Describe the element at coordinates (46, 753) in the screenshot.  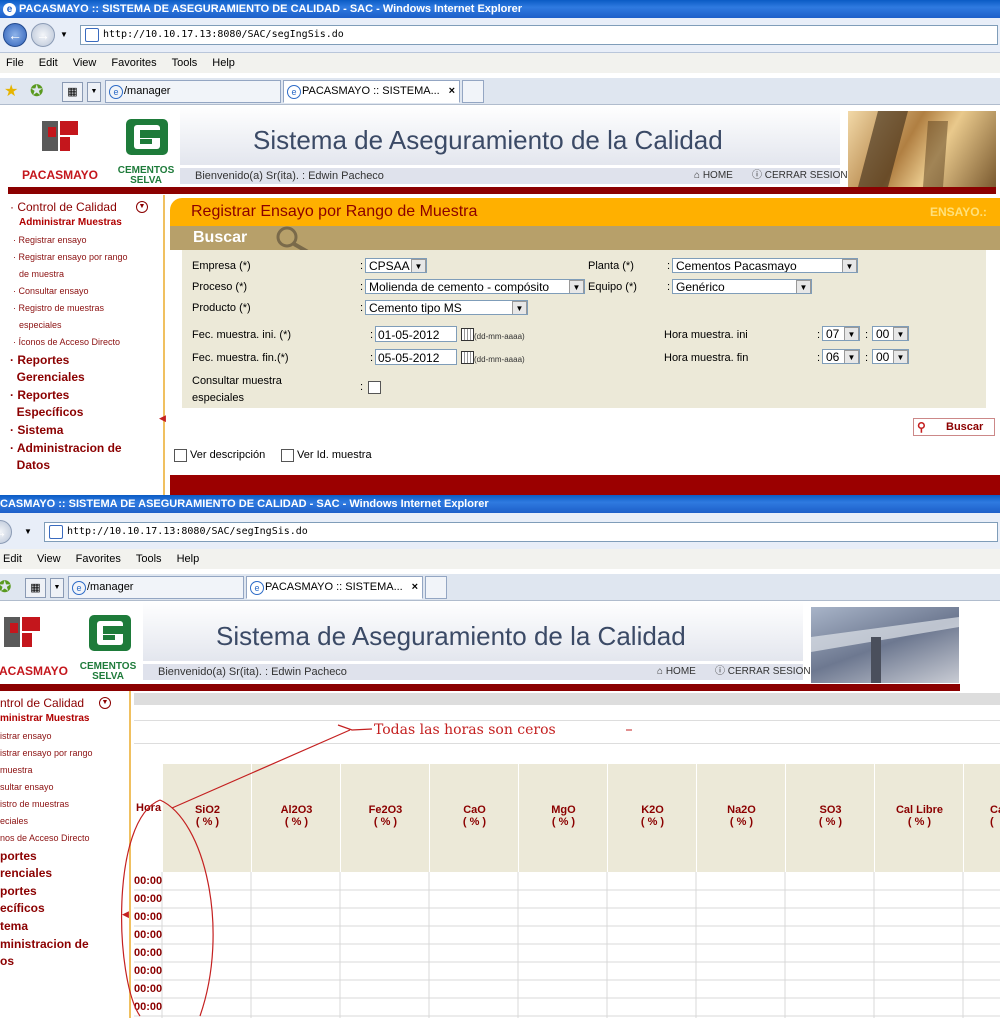
I see `sidebar-link-registrar-rango: istrar ensayo por rango` at that location.